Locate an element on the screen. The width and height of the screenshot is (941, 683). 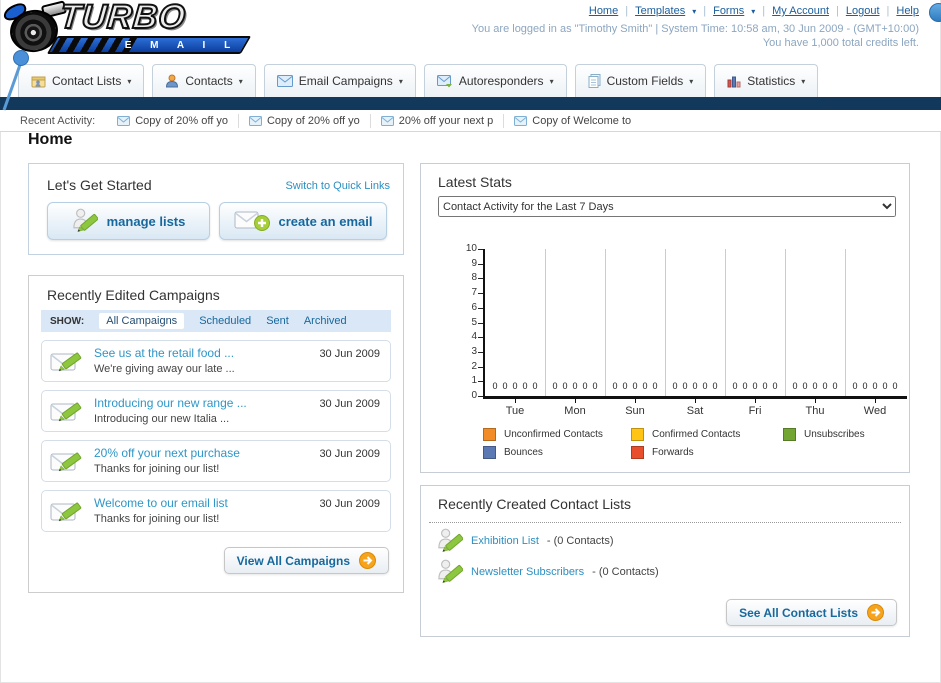
x-axis-tick-label: Sat is located at coordinates (695, 411).